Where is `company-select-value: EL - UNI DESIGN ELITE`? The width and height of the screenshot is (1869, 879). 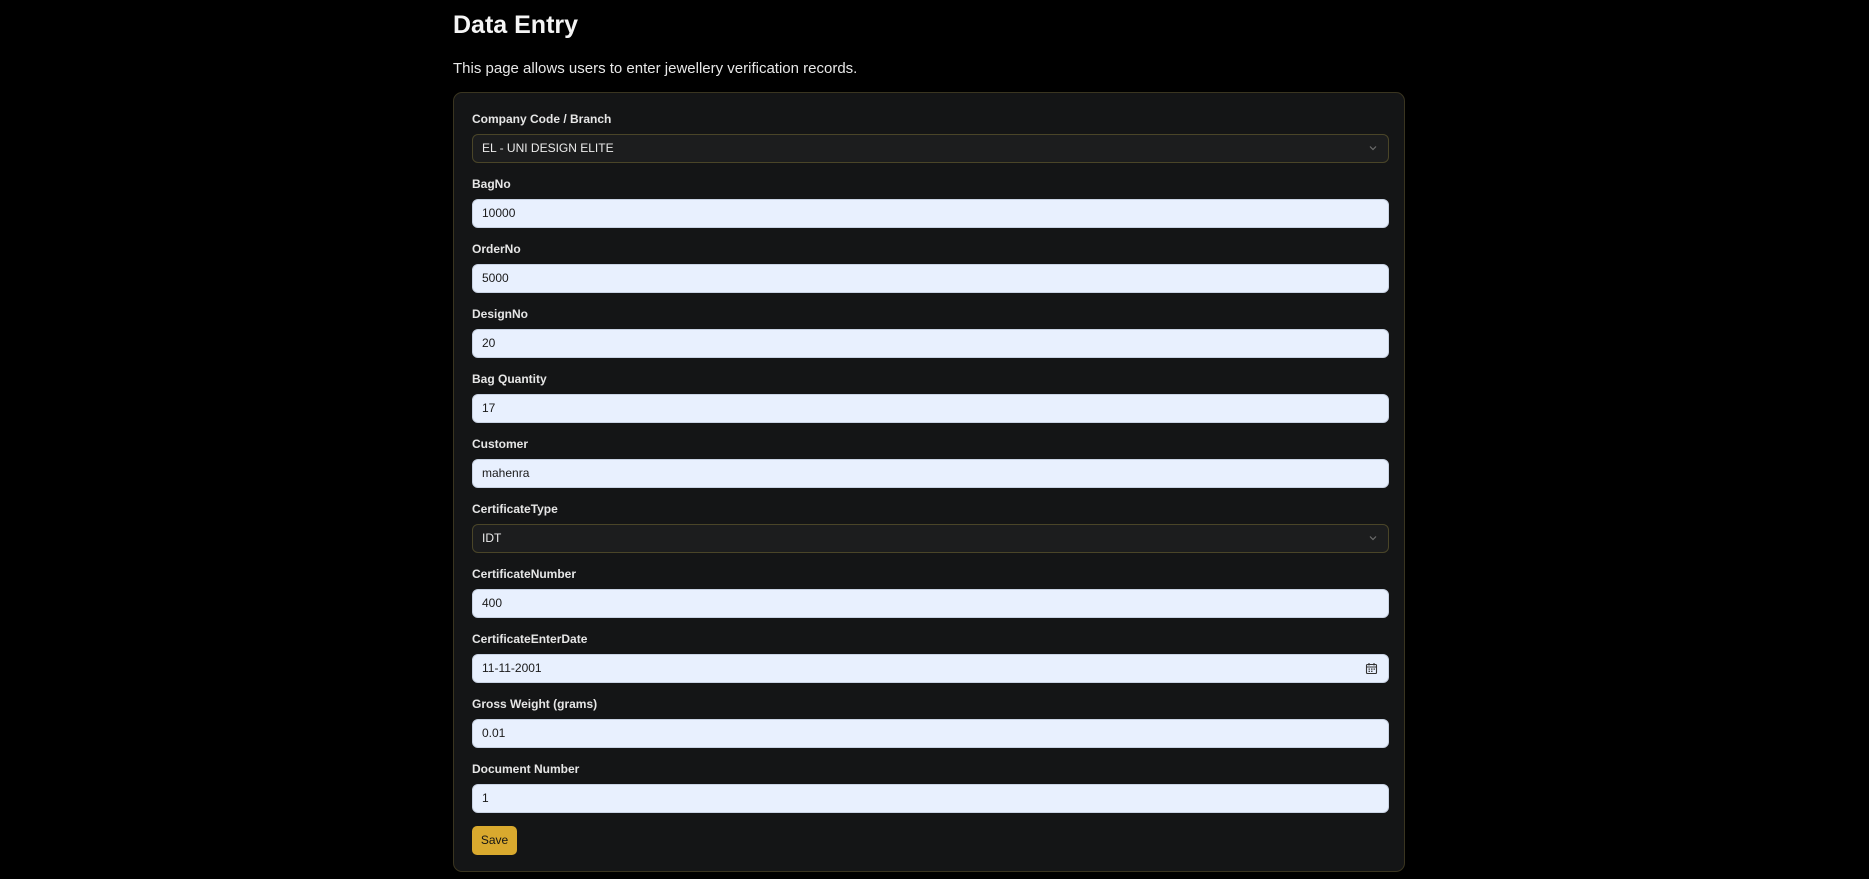
company-select-value: EL - UNI DESIGN ELITE is located at coordinates (548, 148).